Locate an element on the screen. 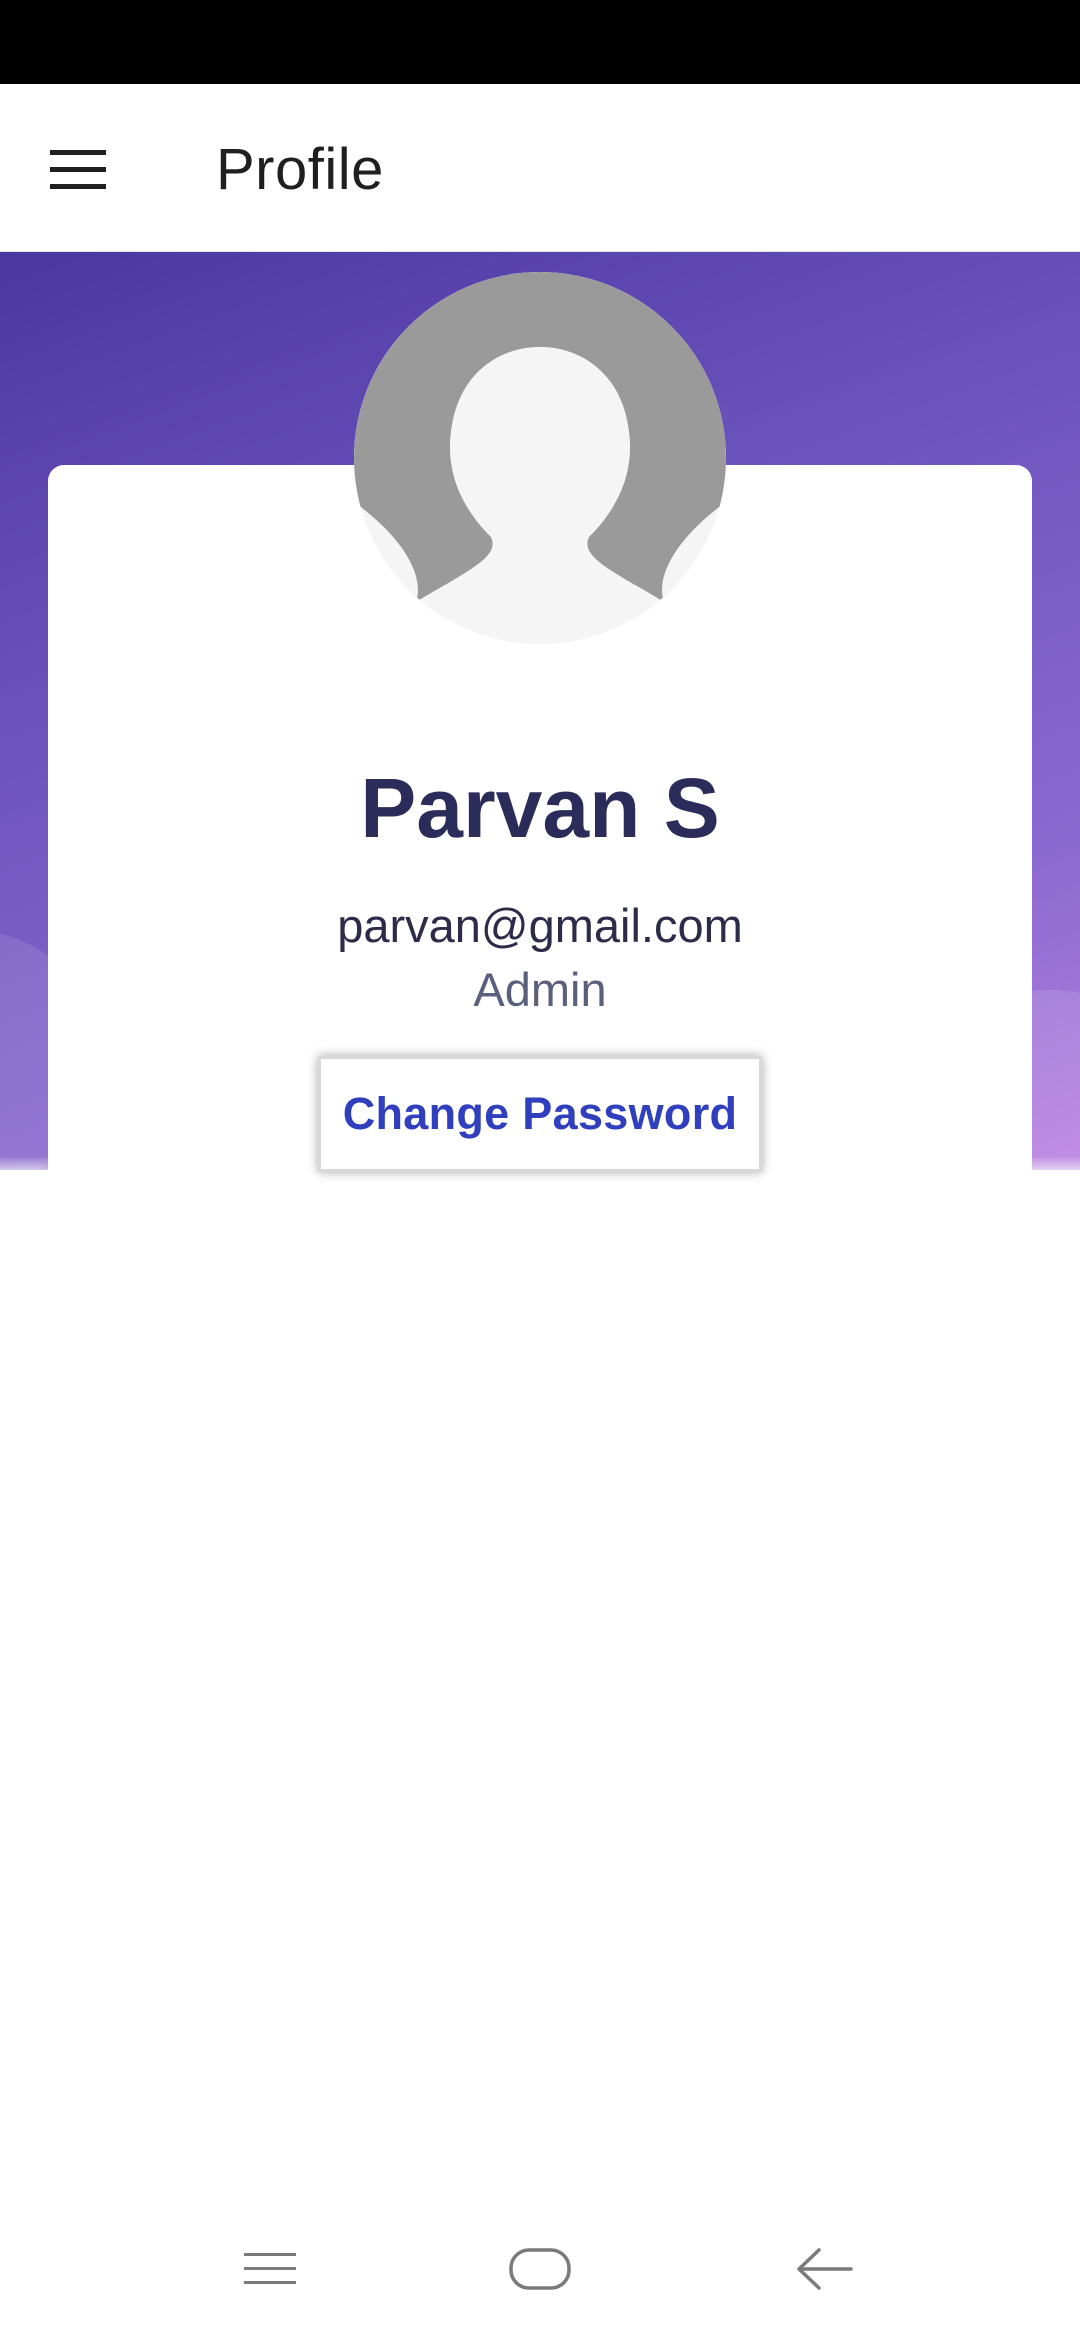 This screenshot has height=2340, width=1080. recents-icon is located at coordinates (270, 2268).